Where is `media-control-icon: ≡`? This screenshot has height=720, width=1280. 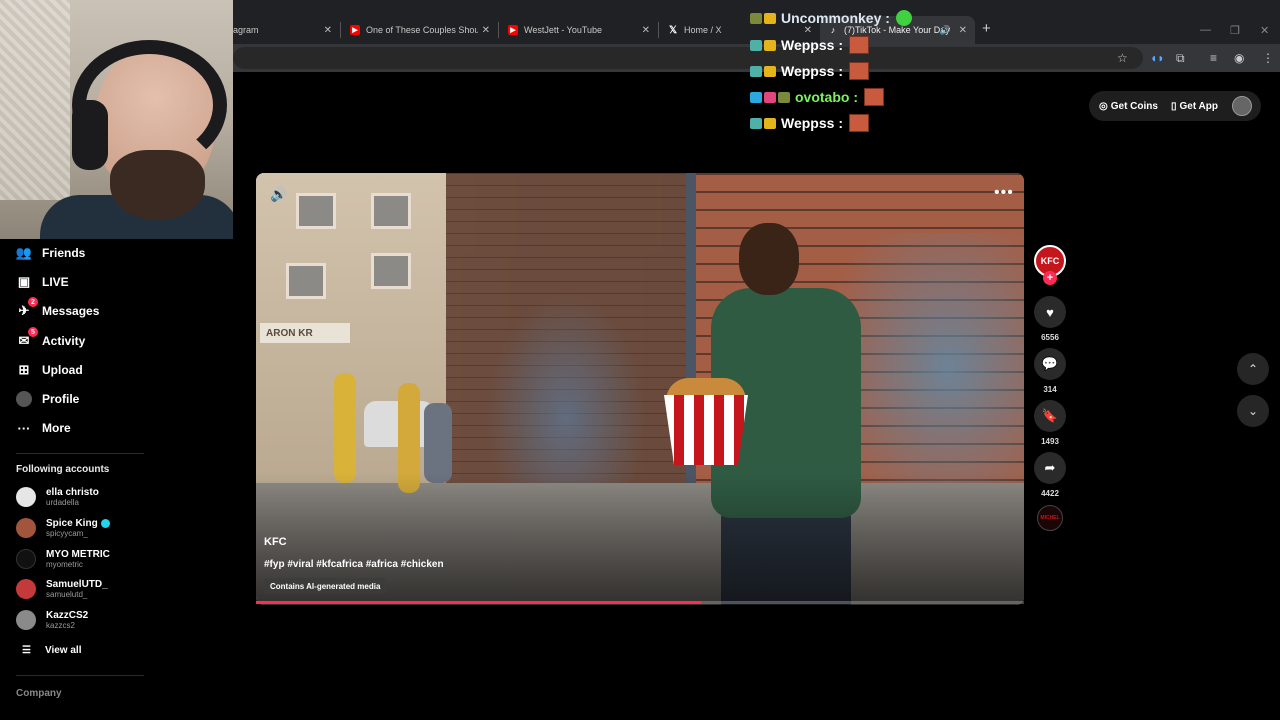 media-control-icon: ≡ is located at coordinates (1213, 58).